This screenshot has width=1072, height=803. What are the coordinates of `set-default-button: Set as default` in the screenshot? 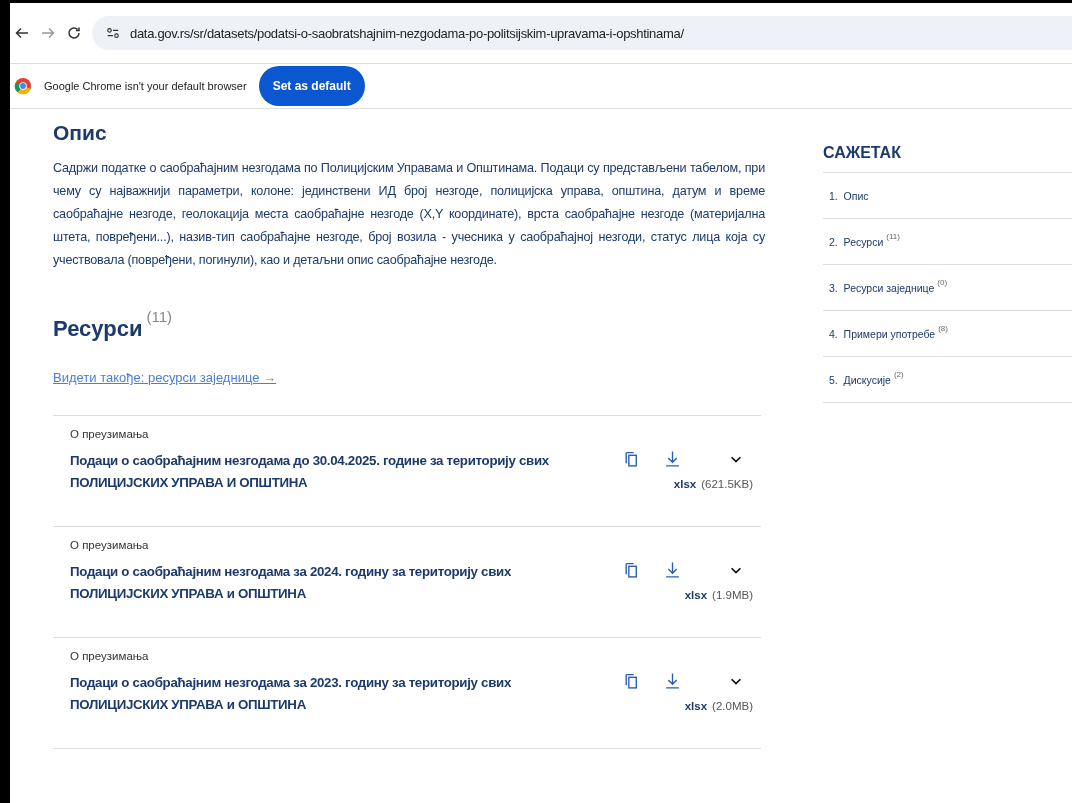 It's located at (311, 86).